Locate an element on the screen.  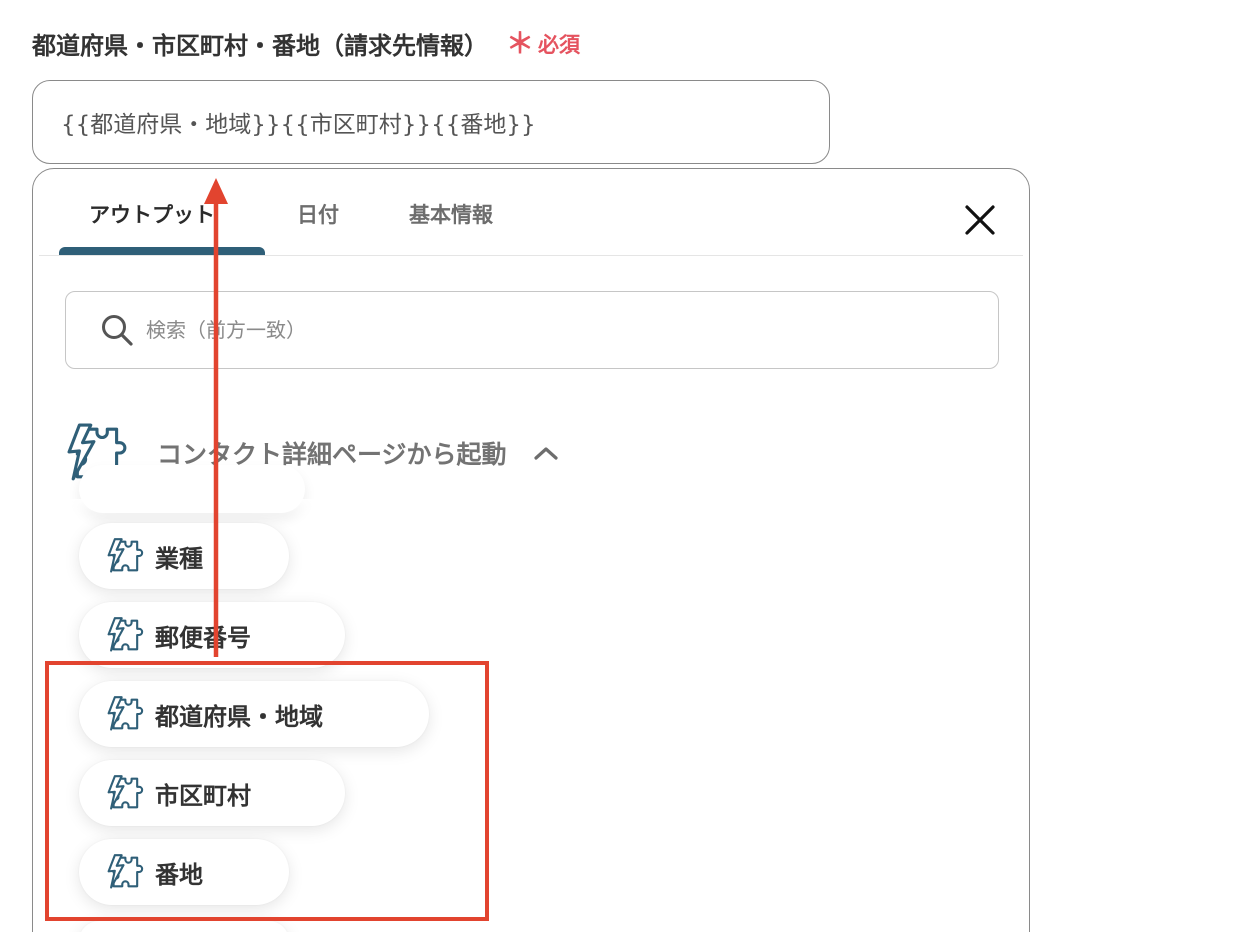
tab-basic-info: 基本情報 is located at coordinates (451, 214).